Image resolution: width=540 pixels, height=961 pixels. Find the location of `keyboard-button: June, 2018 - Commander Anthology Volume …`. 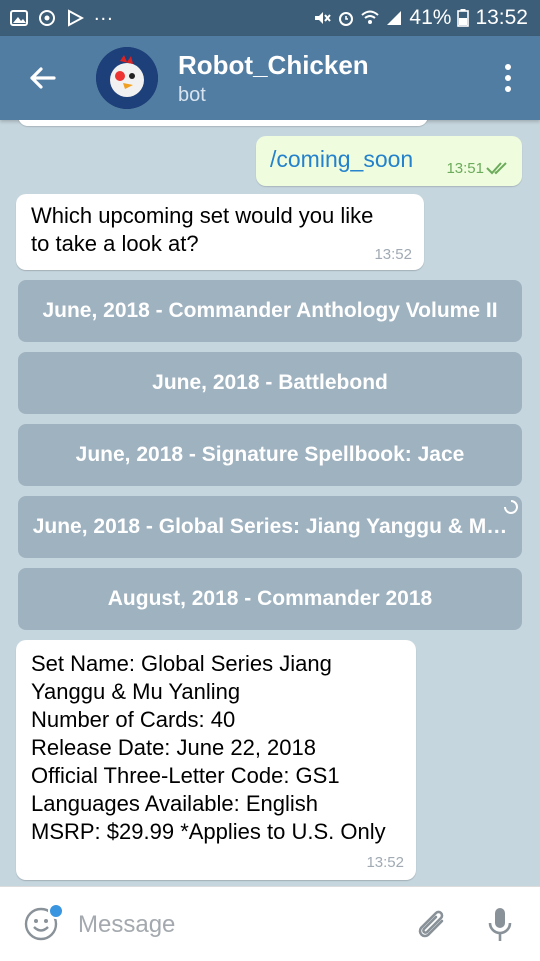

keyboard-button: June, 2018 - Commander Anthology Volume … is located at coordinates (270, 311).